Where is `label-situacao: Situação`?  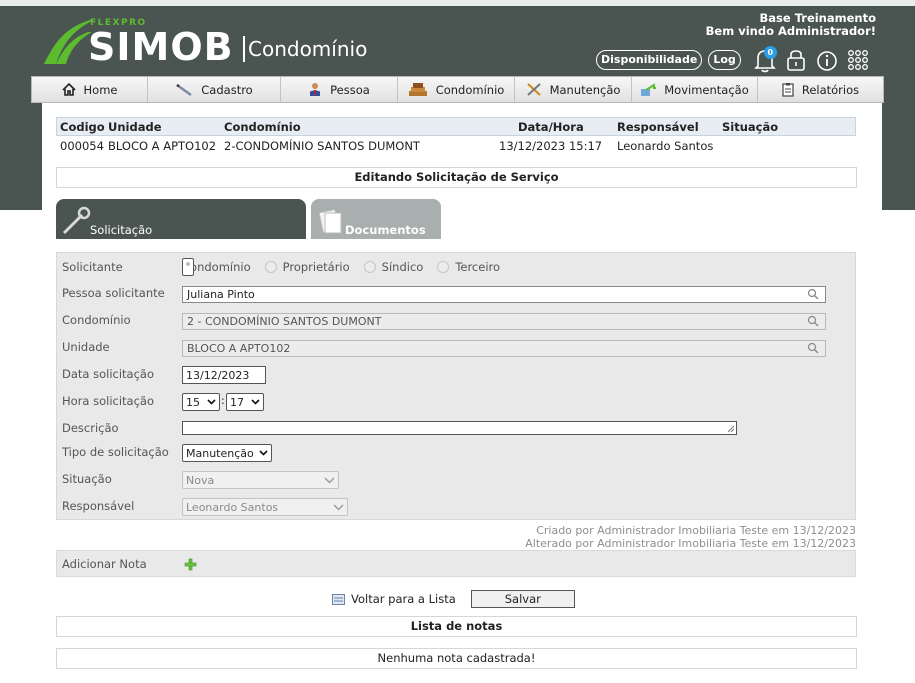
label-situacao: Situação is located at coordinates (87, 479).